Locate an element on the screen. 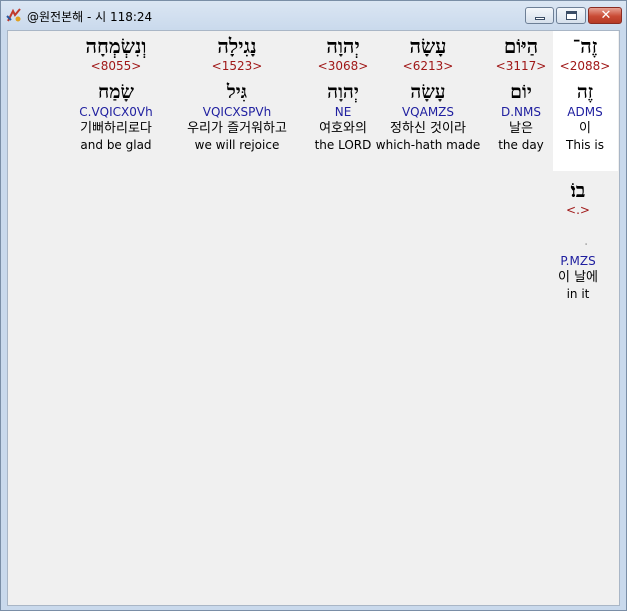 The height and width of the screenshot is (611, 627). parse-code: VQICXSPVh is located at coordinates (237, 112).